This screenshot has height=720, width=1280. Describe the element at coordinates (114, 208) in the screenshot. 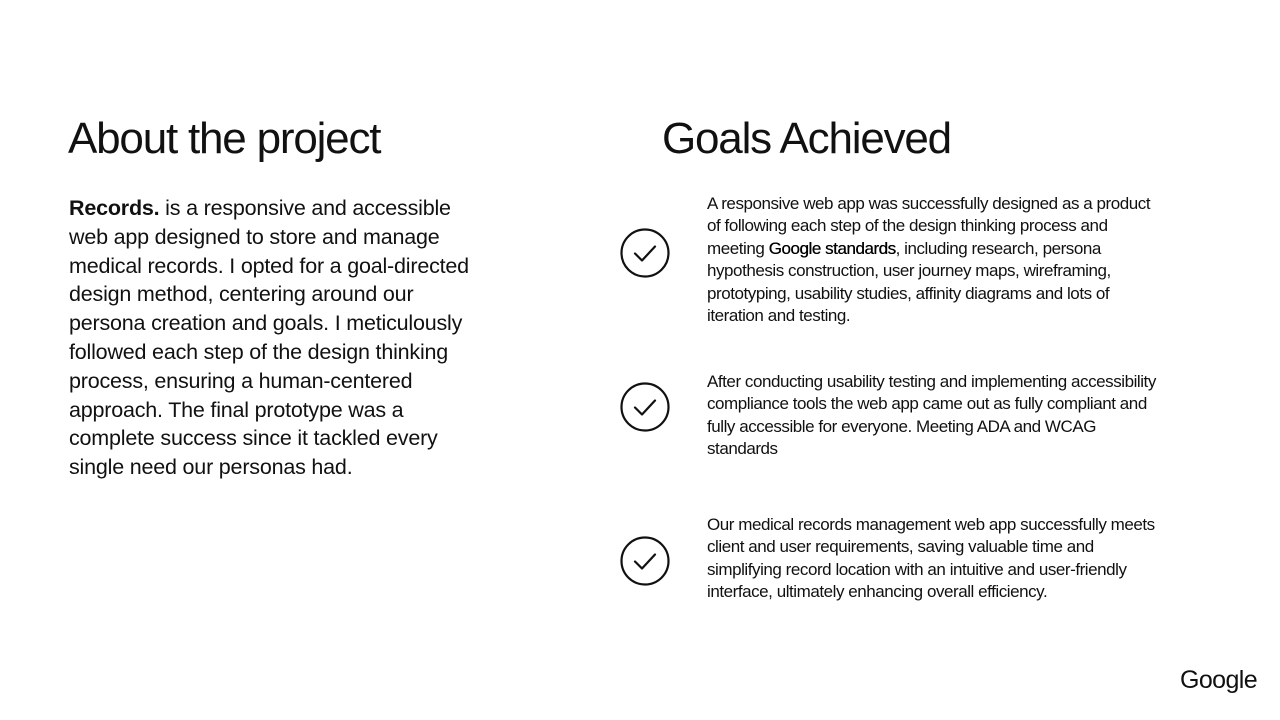

I see `project-name: Records.` at that location.